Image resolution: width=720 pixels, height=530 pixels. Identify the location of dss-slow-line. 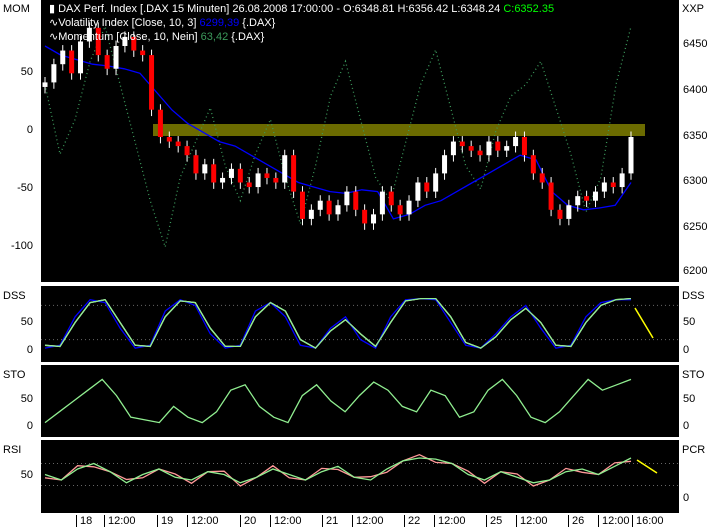
(338, 323).